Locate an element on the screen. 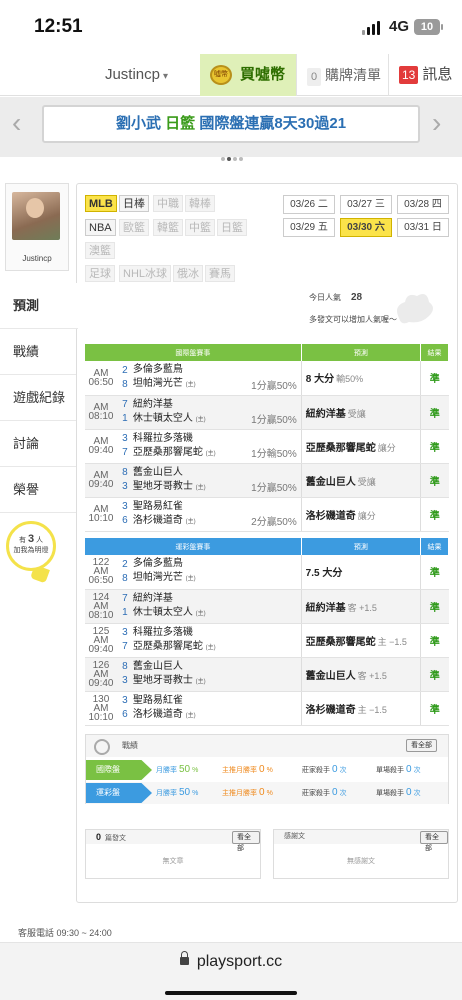 Image resolution: width=462 pixels, height=1000 pixels. sport-tab-soccer: 足球 is located at coordinates (100, 273).